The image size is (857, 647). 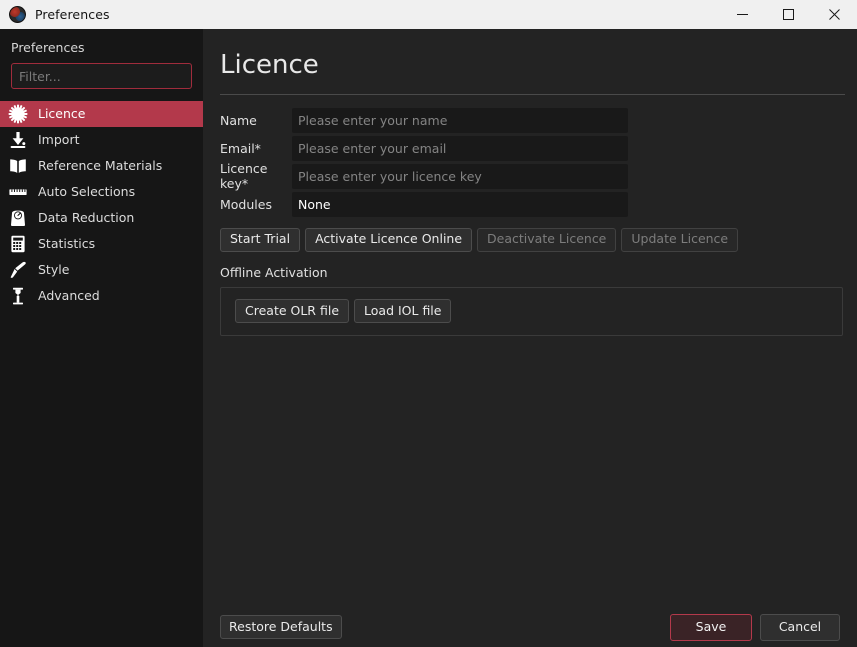 I want to click on form-row-name: Name, so click(x=530, y=120).